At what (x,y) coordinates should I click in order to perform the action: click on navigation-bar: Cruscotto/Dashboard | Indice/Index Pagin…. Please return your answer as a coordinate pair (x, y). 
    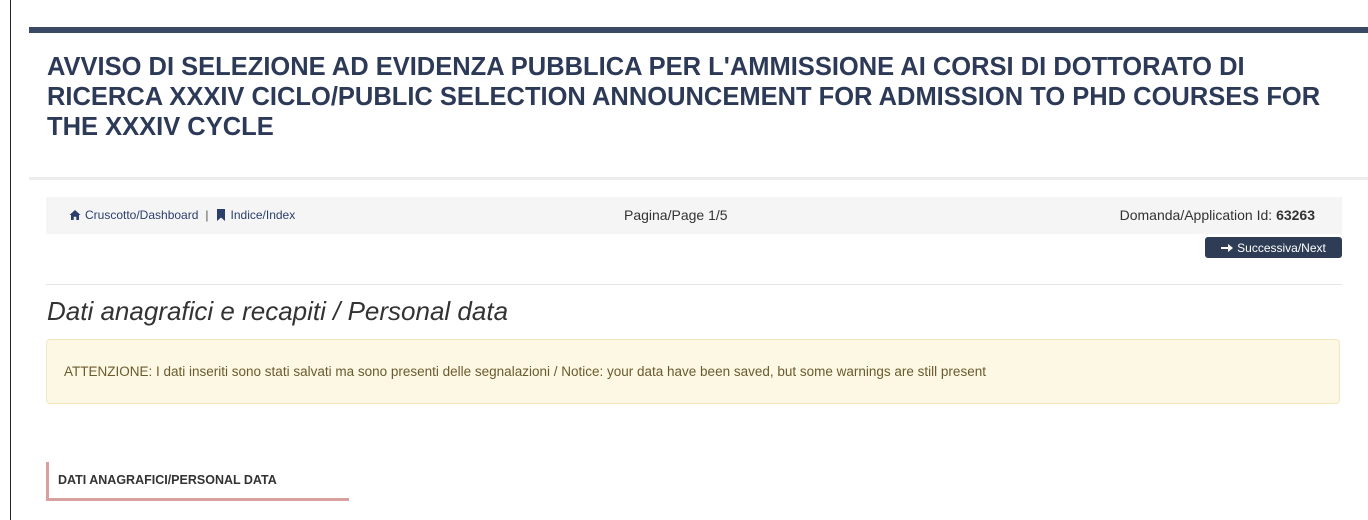
    Looking at the image, I should click on (694, 215).